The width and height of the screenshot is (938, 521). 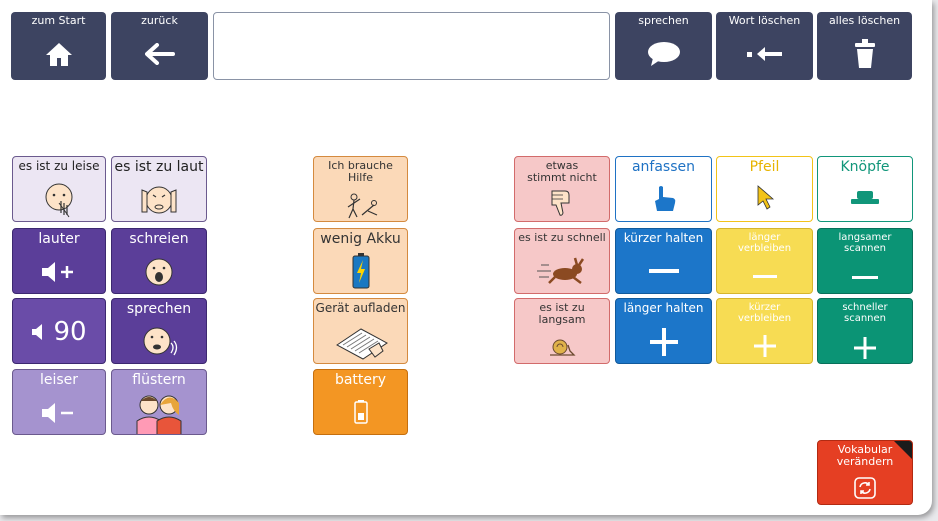 I want to click on touch-tile: anfassen, so click(x=663, y=189).